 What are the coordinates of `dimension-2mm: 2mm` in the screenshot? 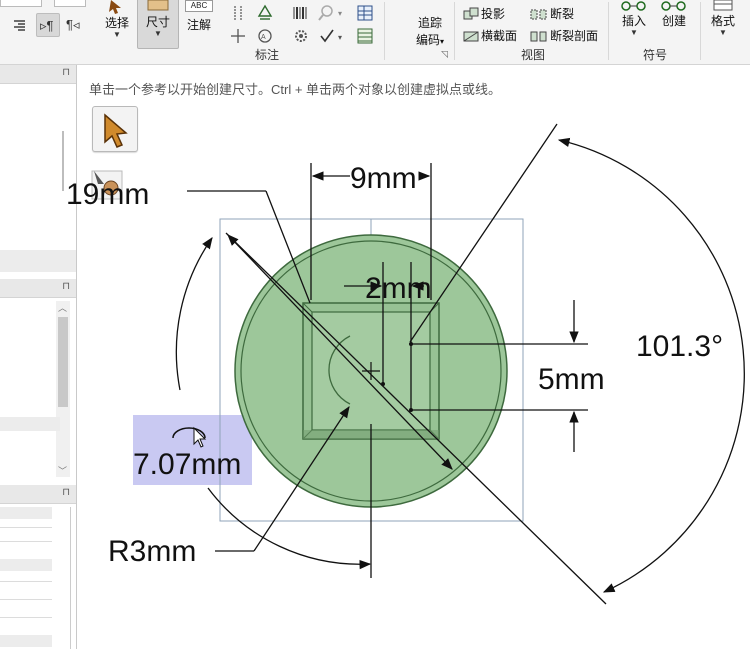 It's located at (398, 288).